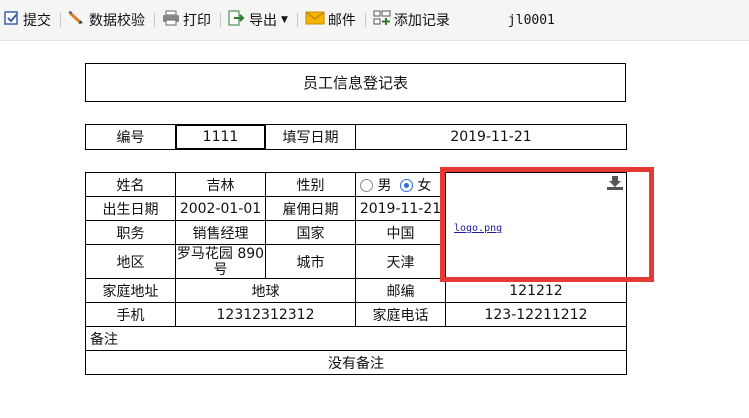 The image size is (749, 418). What do you see at coordinates (37, 21) in the screenshot?
I see `submit-label: 提交` at bounding box center [37, 21].